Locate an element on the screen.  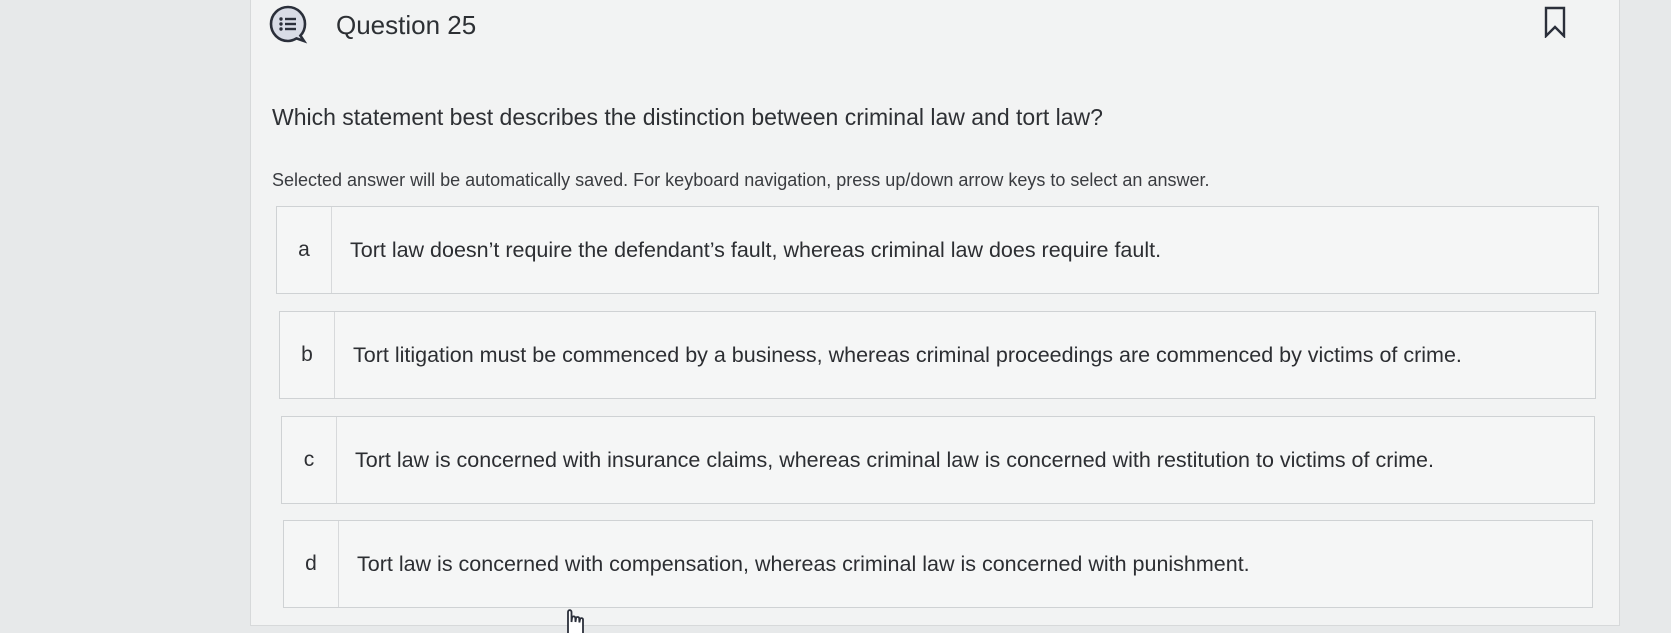
option-letter: c is located at coordinates (309, 460).